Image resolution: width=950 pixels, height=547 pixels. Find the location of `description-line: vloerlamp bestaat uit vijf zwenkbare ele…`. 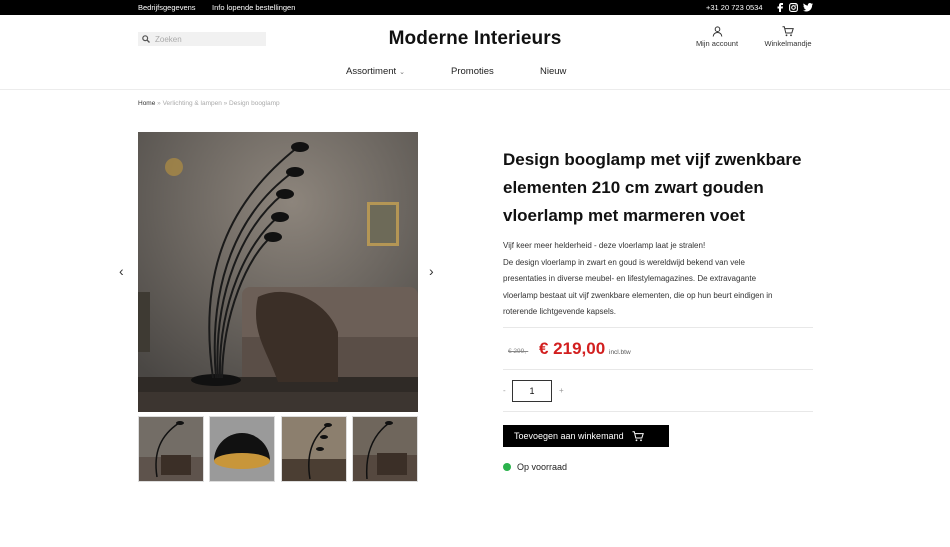

description-line: vloerlamp bestaat uit vijf zwenkbare ele… is located at coordinates (638, 295).